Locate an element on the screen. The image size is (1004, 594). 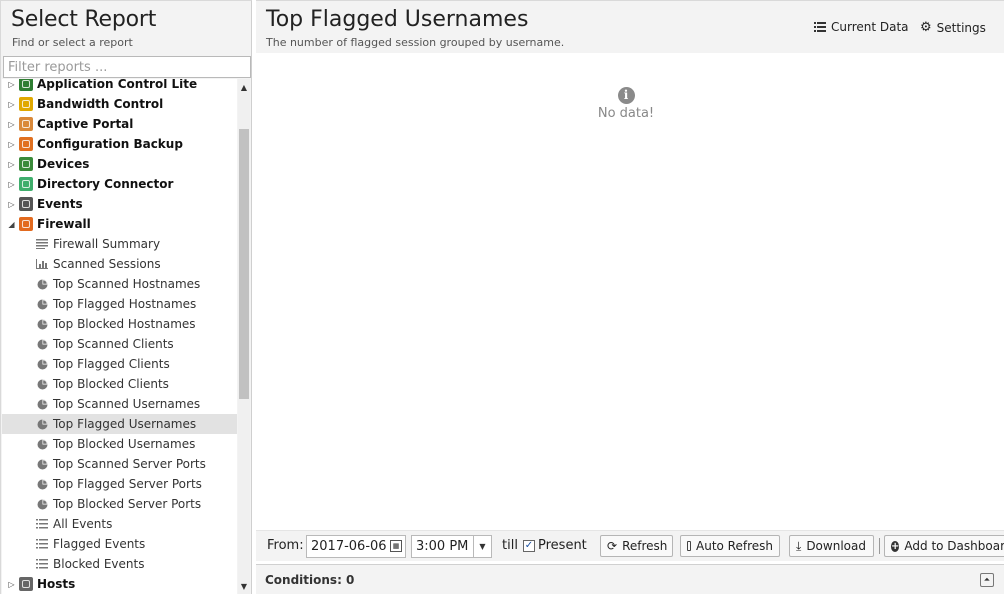
tree-report-flagged-events: Flagged Events is located at coordinates (119, 544).